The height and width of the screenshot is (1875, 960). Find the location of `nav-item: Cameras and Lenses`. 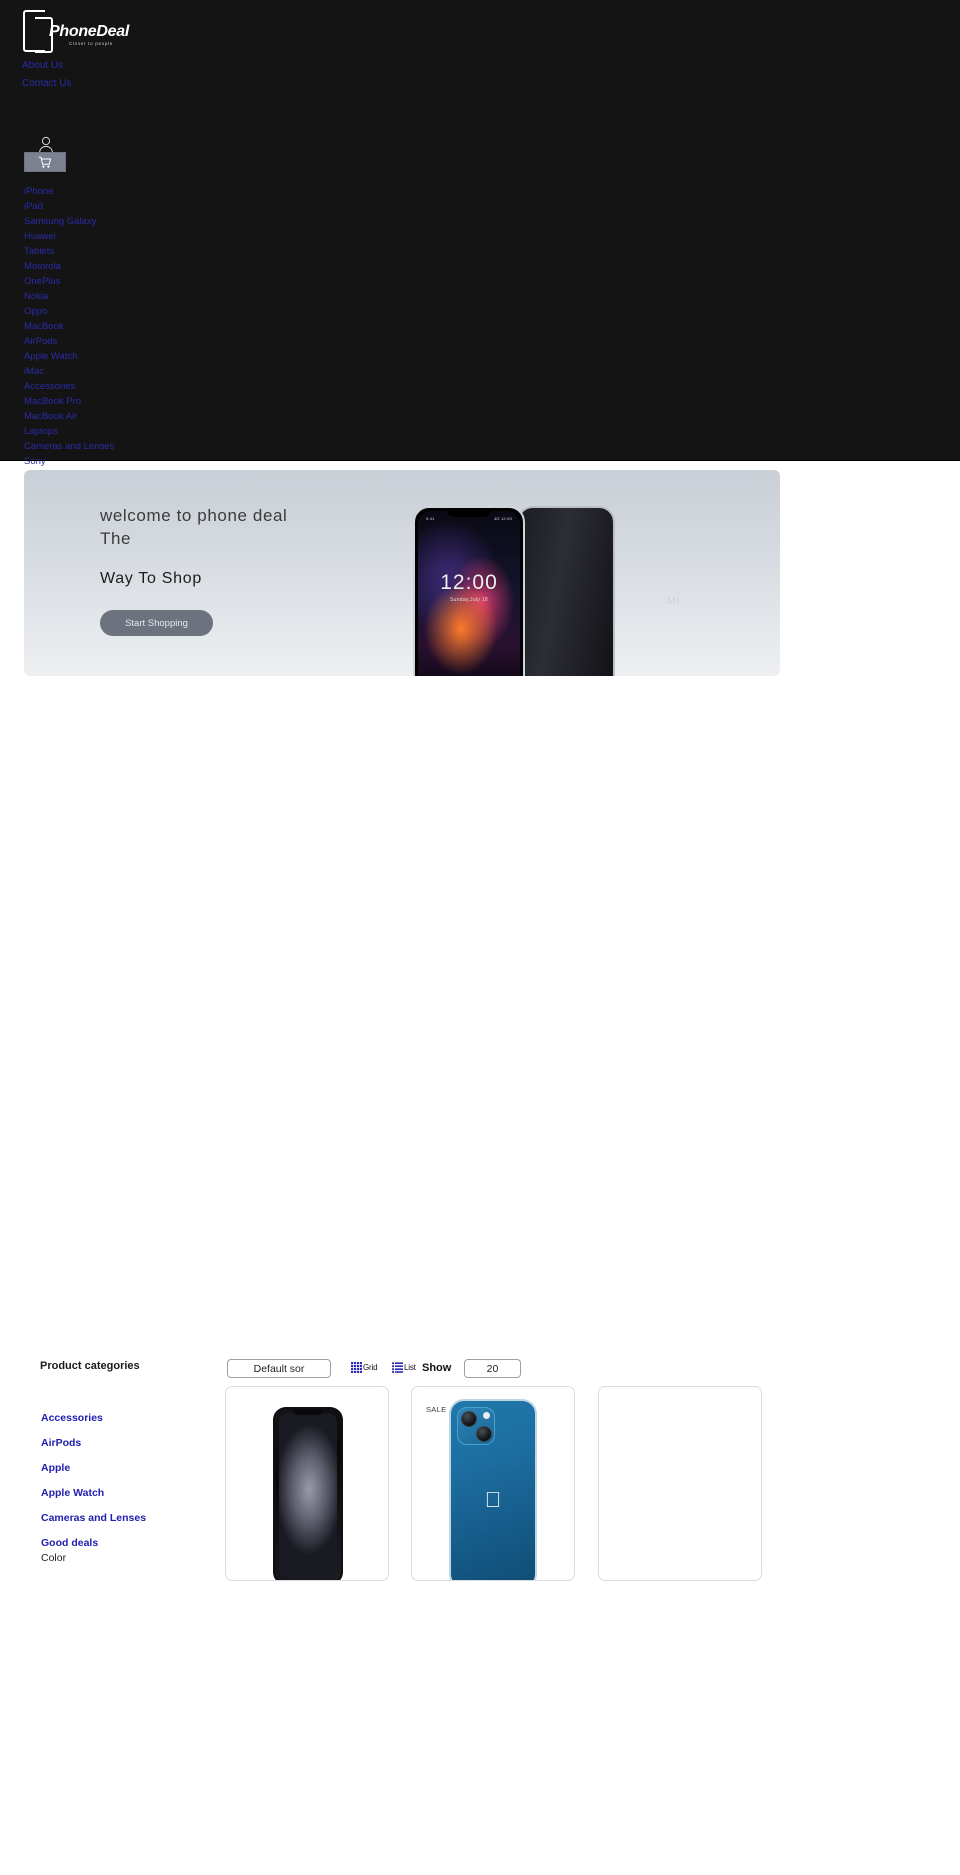

nav-item: Cameras and Lenses is located at coordinates (150, 446).